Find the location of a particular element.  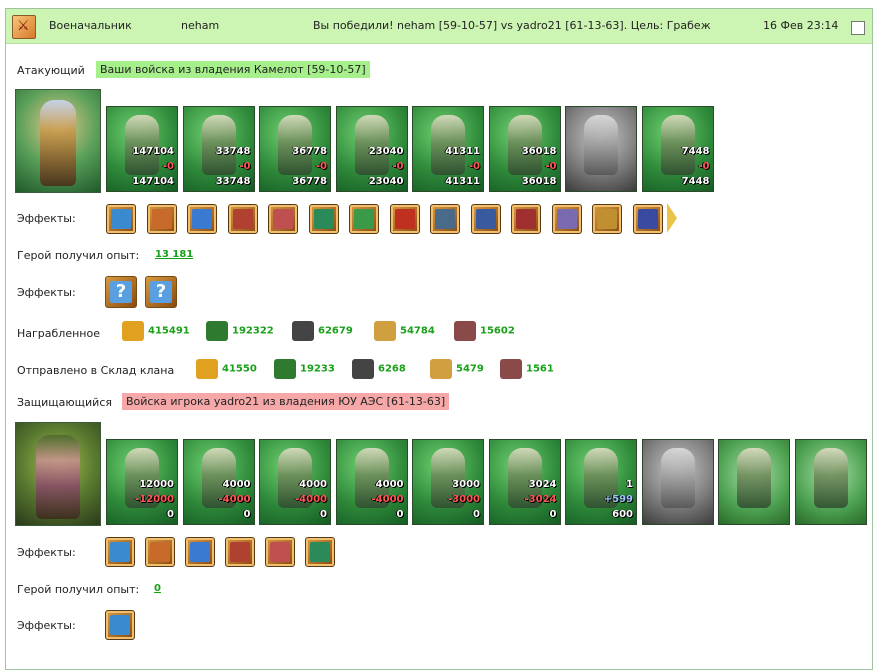

resource-value: 54784 is located at coordinates (417, 331).